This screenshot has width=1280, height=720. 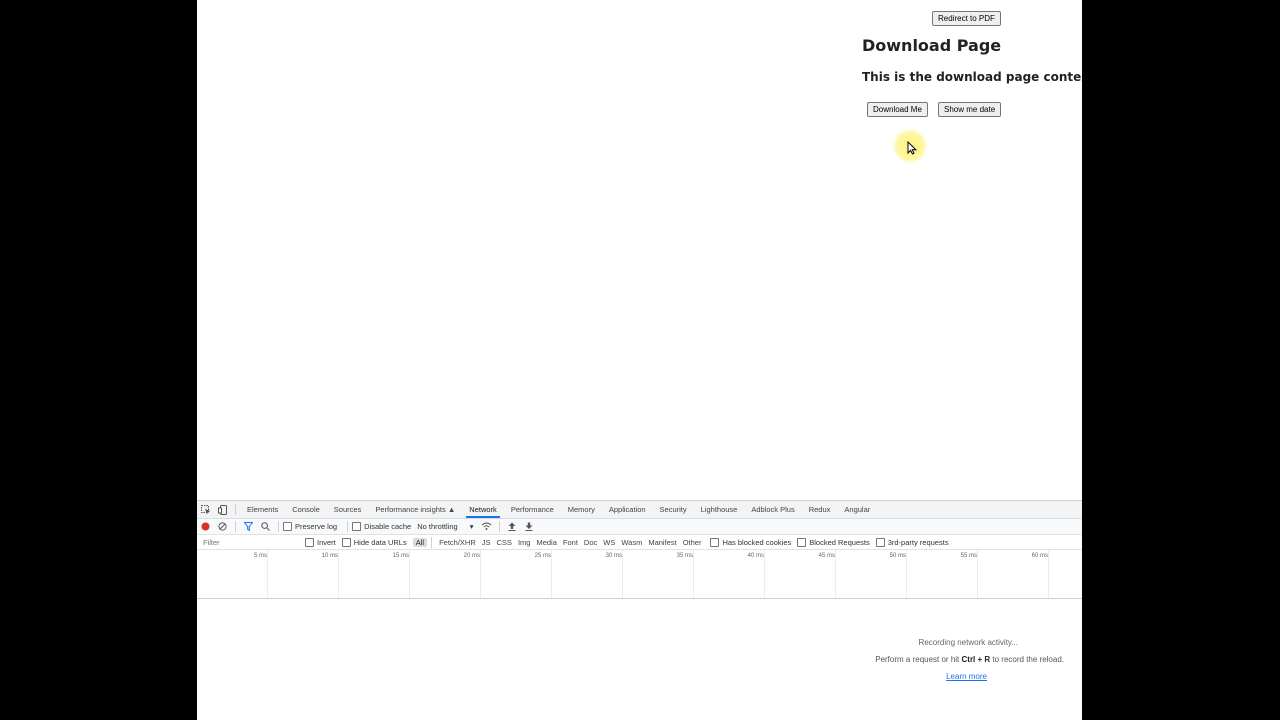 I want to click on hide-data-urls-checkbox: Hide data URLs, so click(x=374, y=542).